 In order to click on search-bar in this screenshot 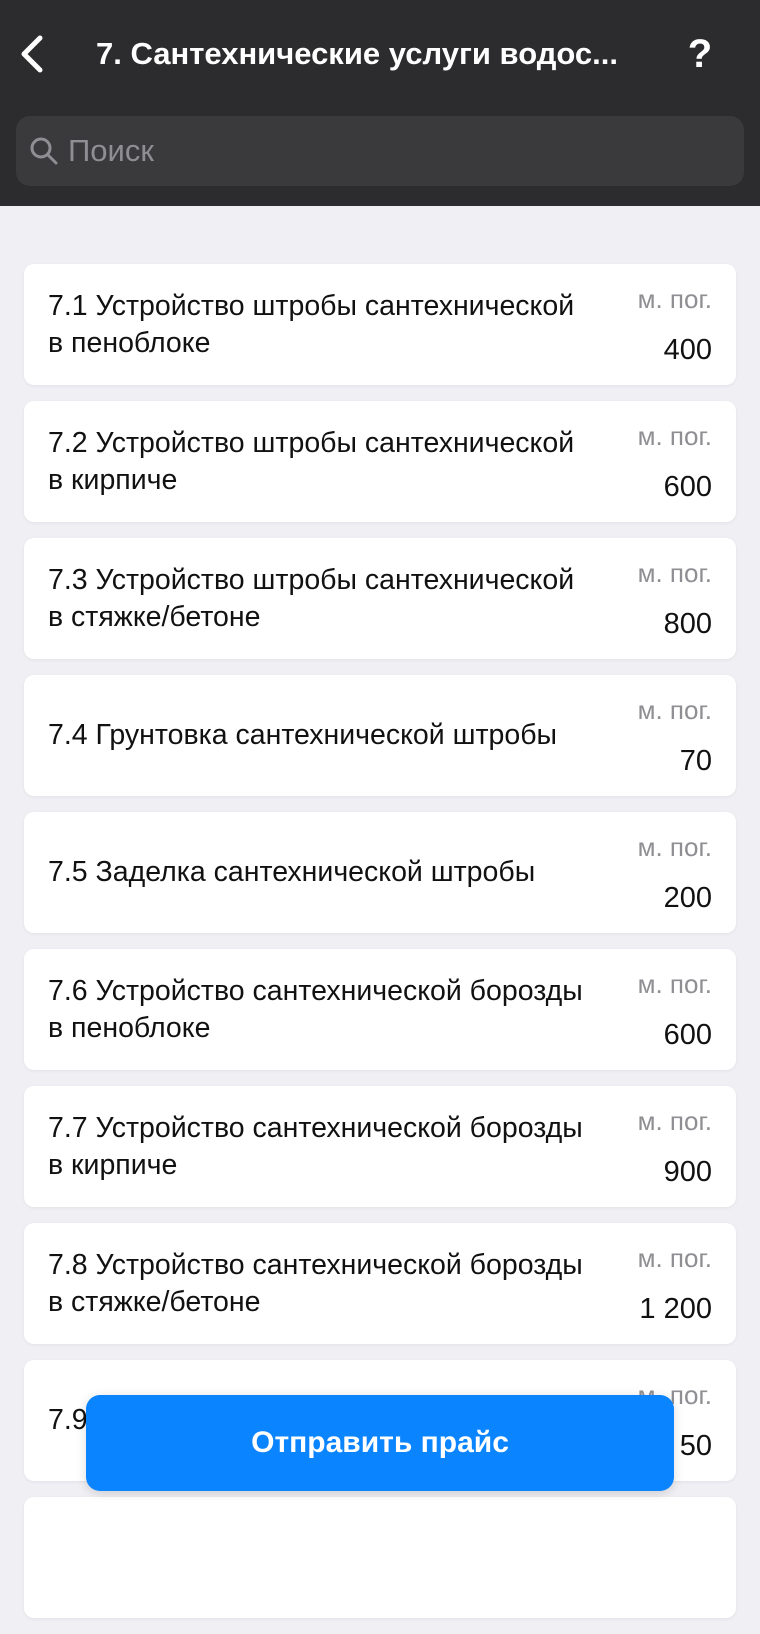, I will do `click(380, 151)`.